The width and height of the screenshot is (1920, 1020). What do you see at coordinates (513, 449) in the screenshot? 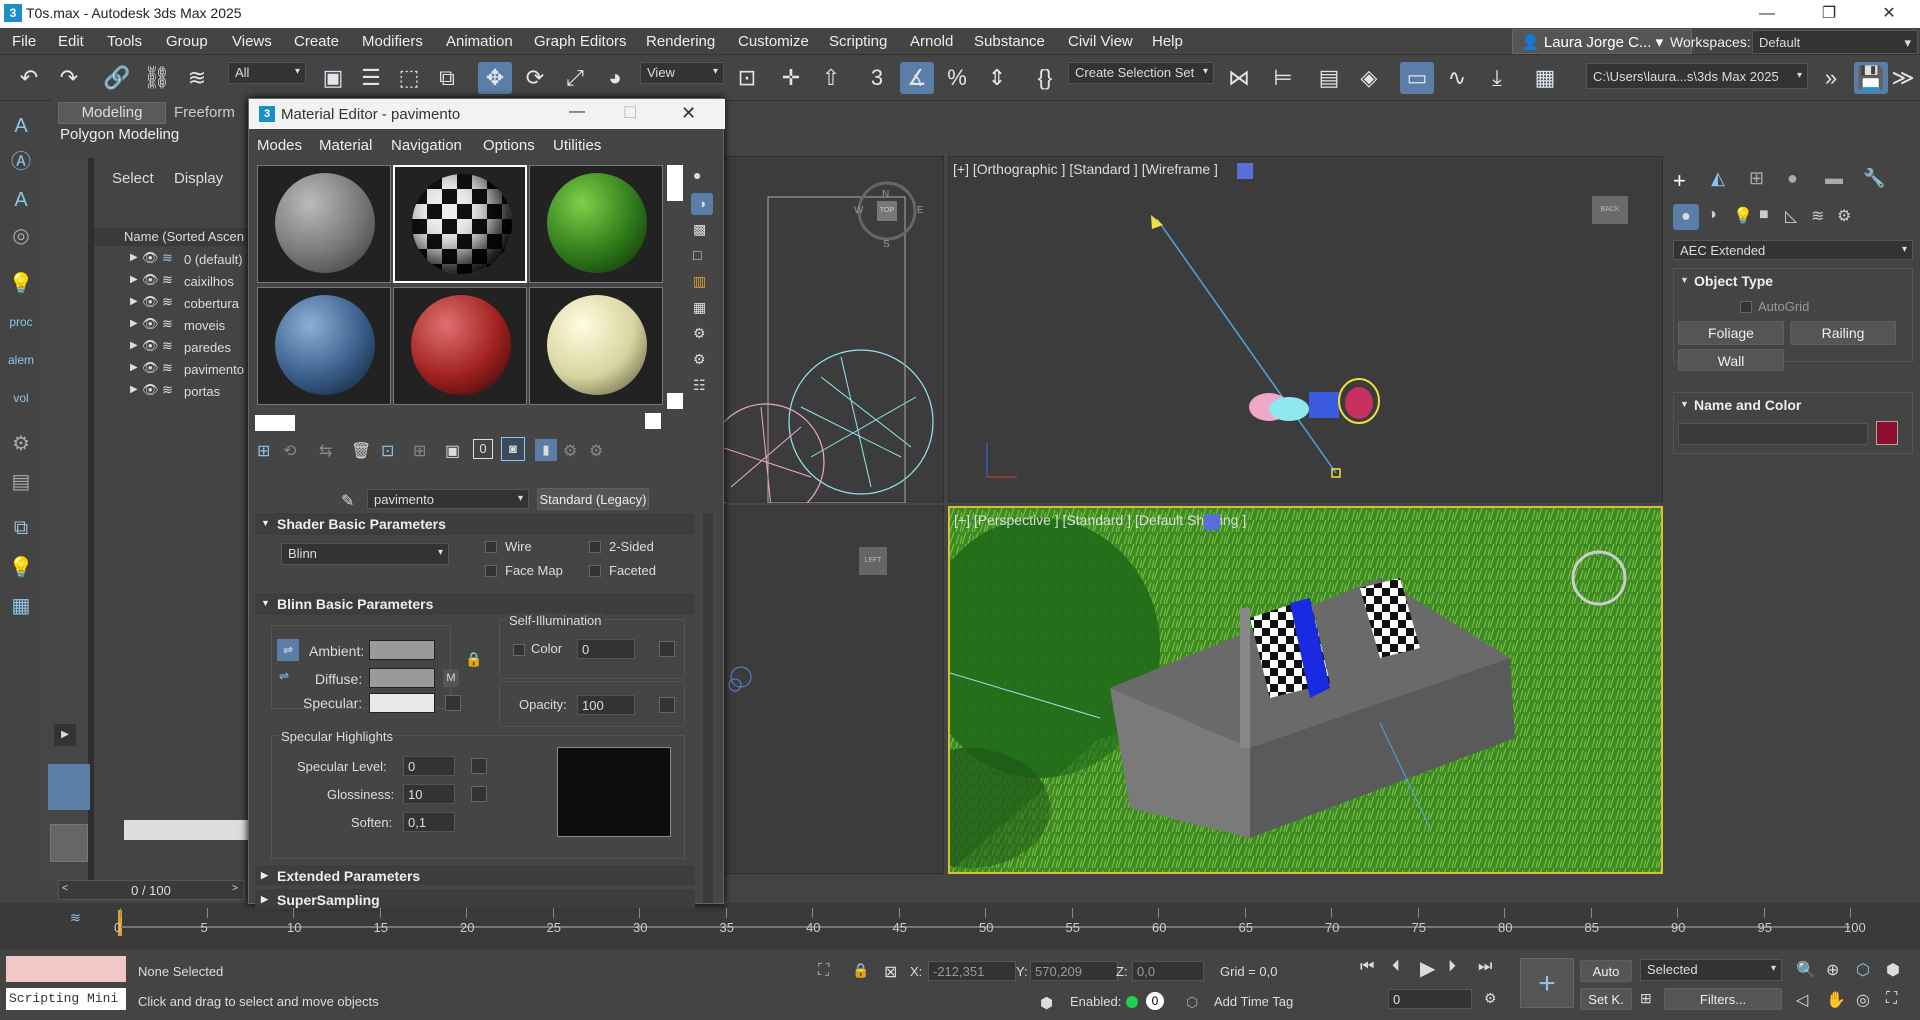
I see `show-in-viewport-icon: ◙` at bounding box center [513, 449].